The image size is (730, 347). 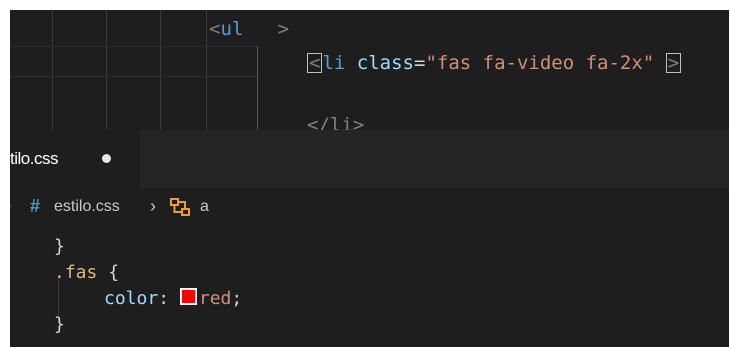 I want to click on color-swatch, so click(x=188, y=296).